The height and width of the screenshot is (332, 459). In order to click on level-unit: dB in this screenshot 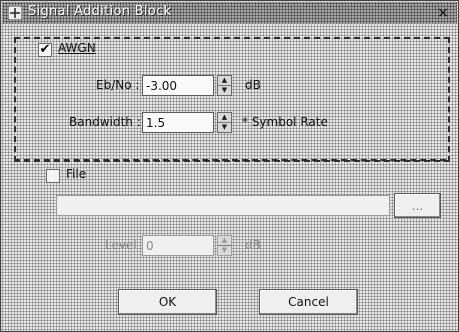, I will do `click(253, 245)`.